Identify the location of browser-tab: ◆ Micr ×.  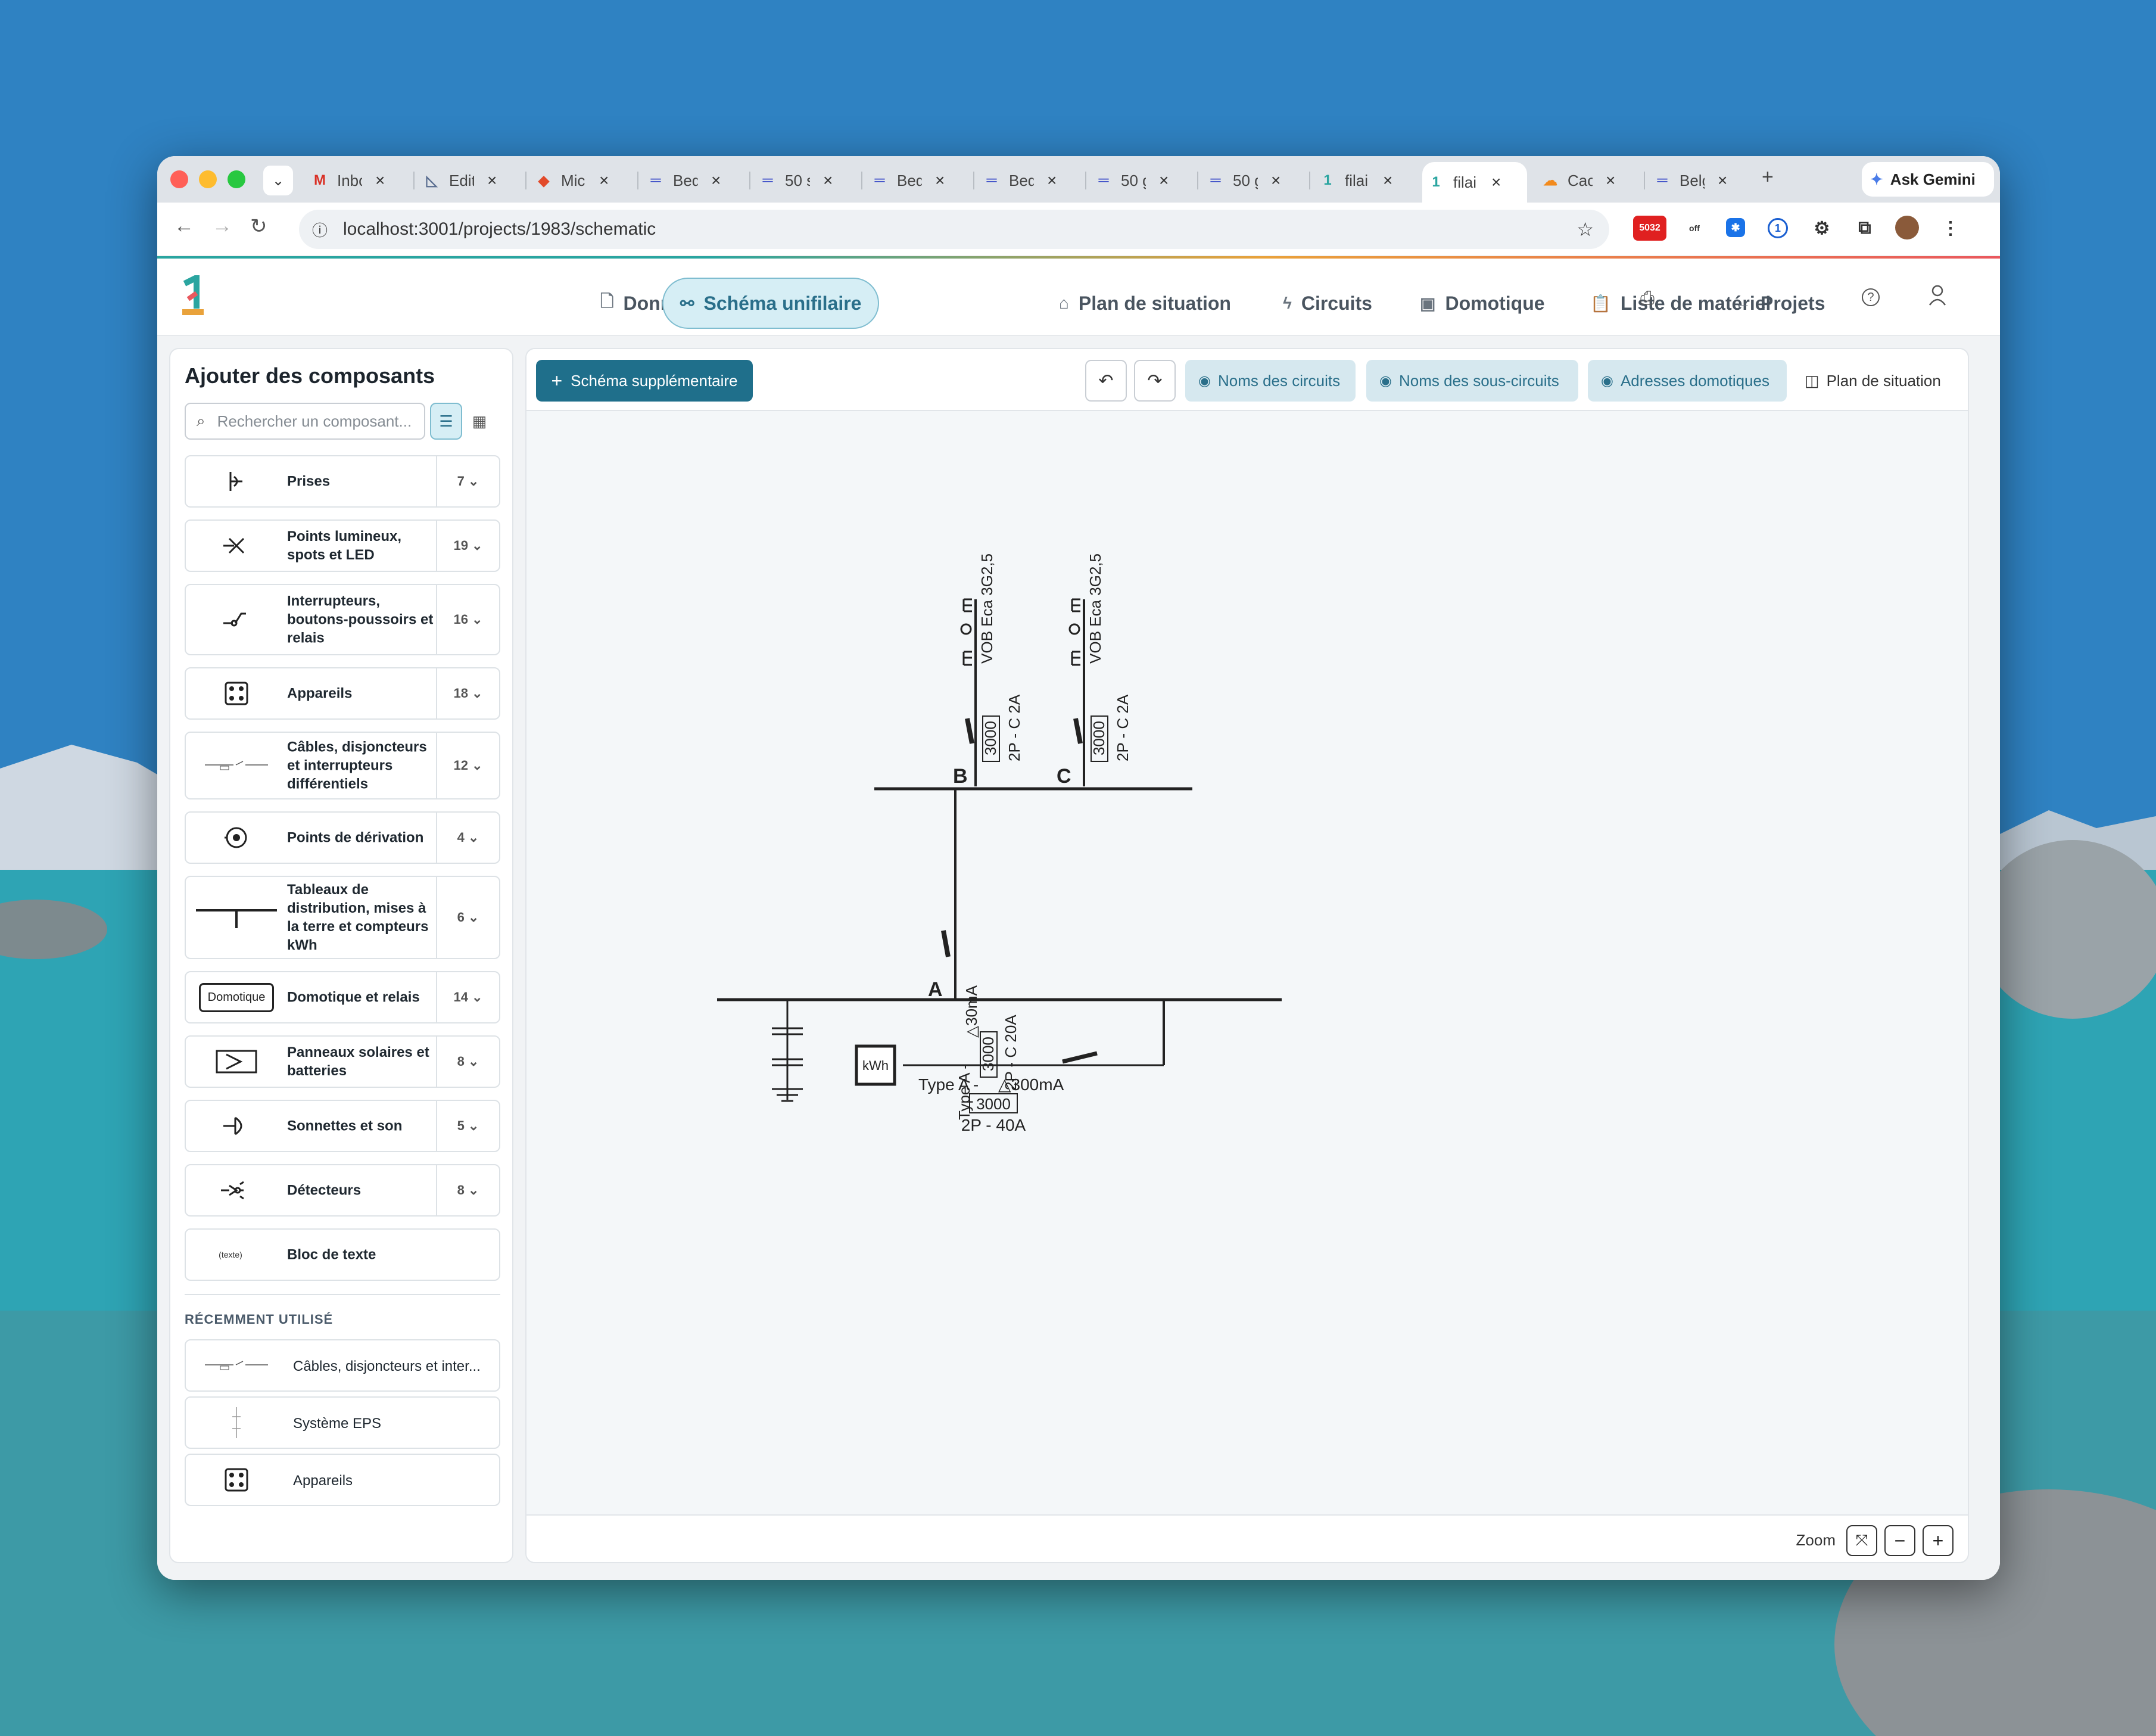
(580, 180).